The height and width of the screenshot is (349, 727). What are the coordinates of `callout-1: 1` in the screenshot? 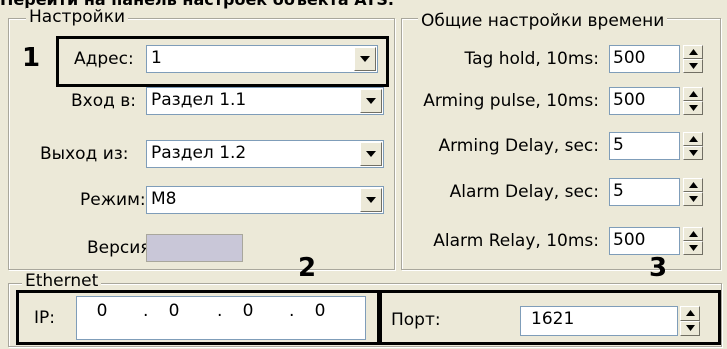 It's located at (31, 58).